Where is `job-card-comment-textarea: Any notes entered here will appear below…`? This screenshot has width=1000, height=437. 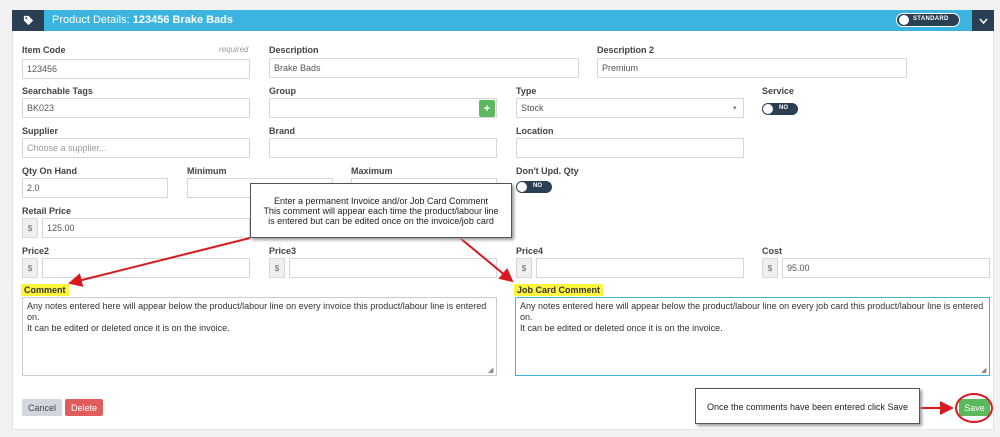 job-card-comment-textarea: Any notes entered here will appear below… is located at coordinates (752, 336).